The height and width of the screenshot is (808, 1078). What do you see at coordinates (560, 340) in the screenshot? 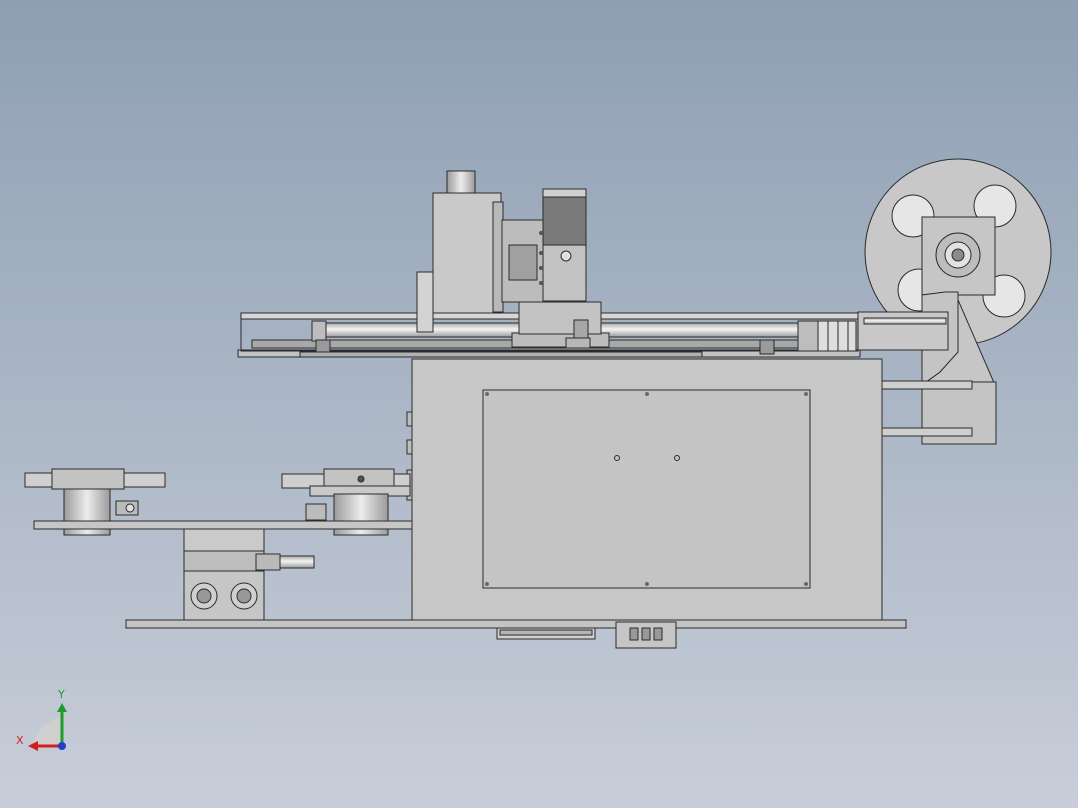
I see `carriage-base` at bounding box center [560, 340].